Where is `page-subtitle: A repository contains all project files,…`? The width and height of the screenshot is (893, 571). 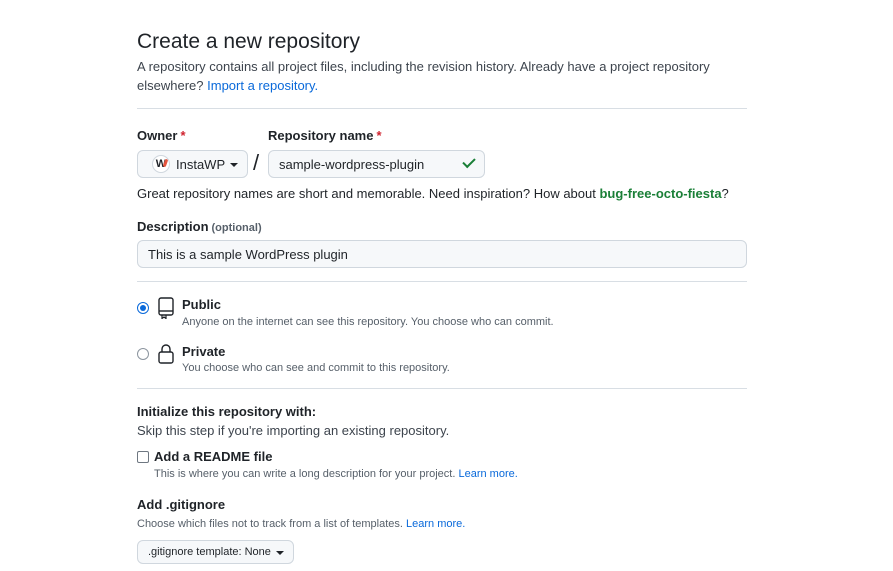 page-subtitle: A repository contains all project files,… is located at coordinates (437, 76).